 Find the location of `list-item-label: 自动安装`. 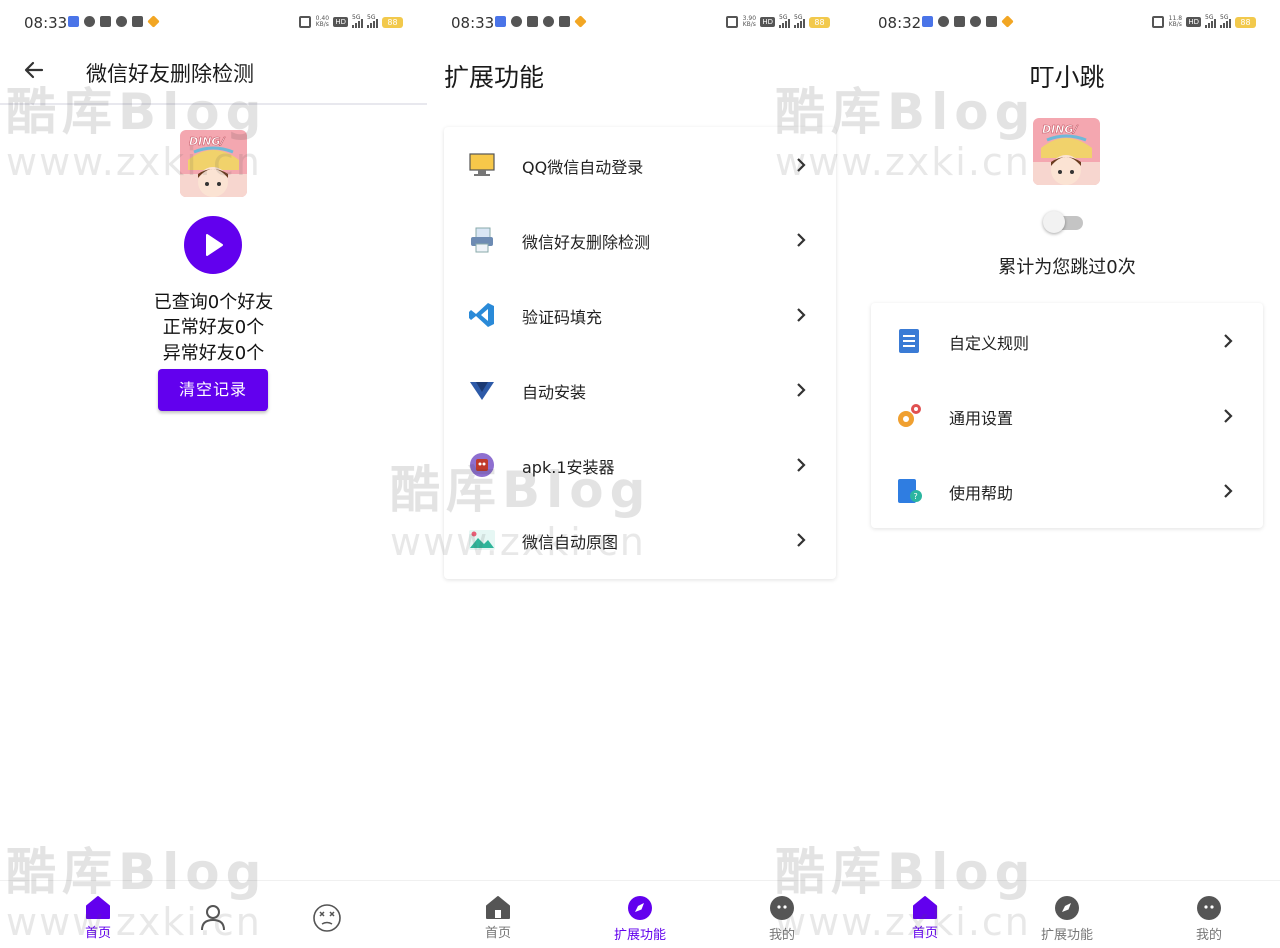

list-item-label: 自动安装 is located at coordinates (554, 392).